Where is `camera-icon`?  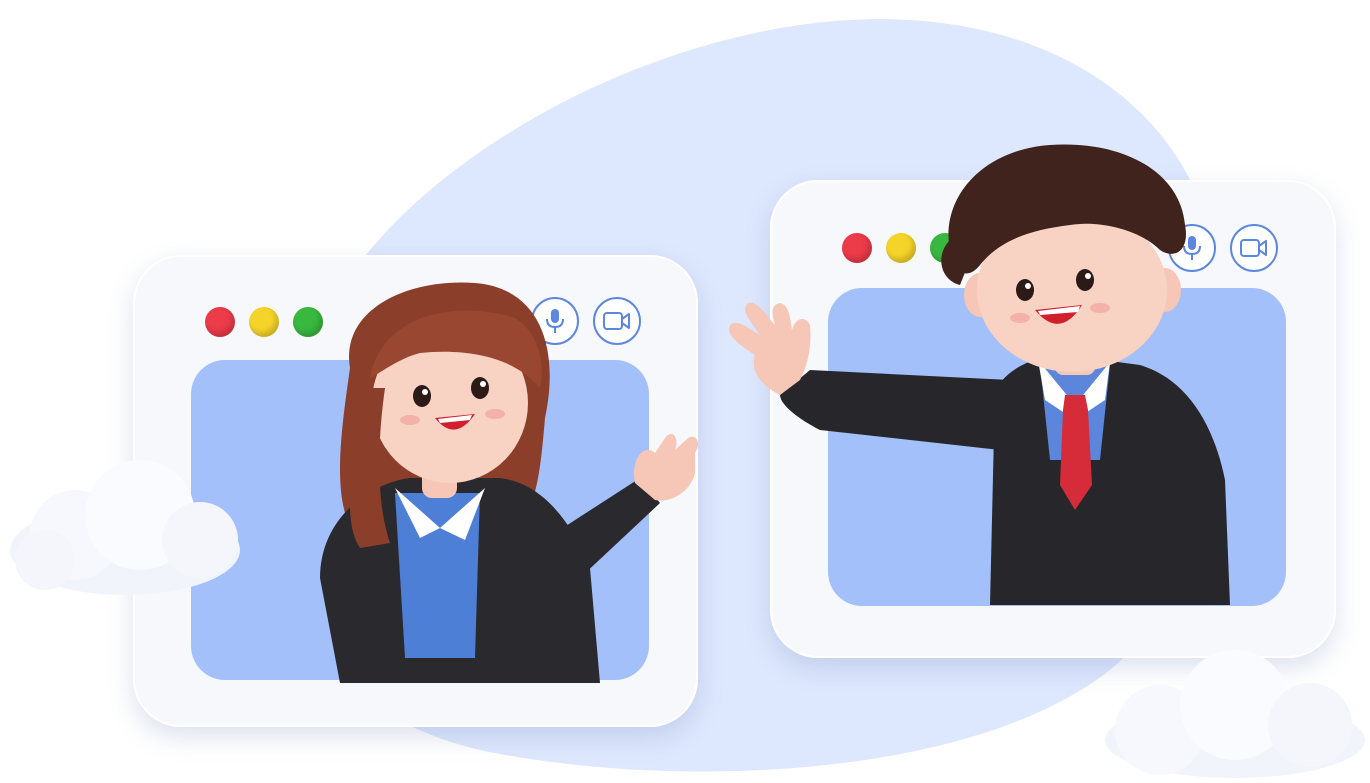 camera-icon is located at coordinates (1253, 248).